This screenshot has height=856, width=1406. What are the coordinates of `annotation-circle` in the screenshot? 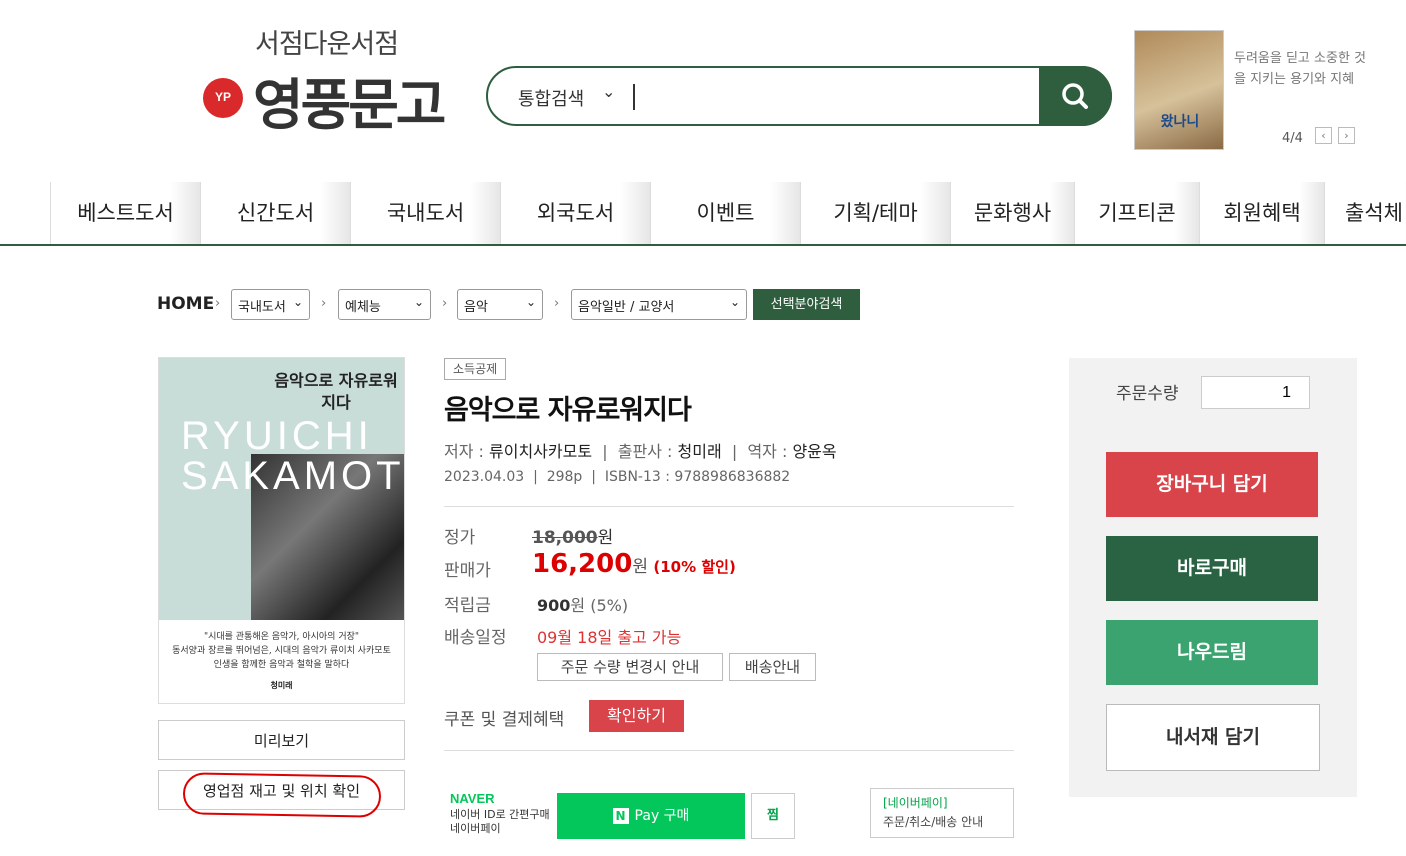 It's located at (282, 795).